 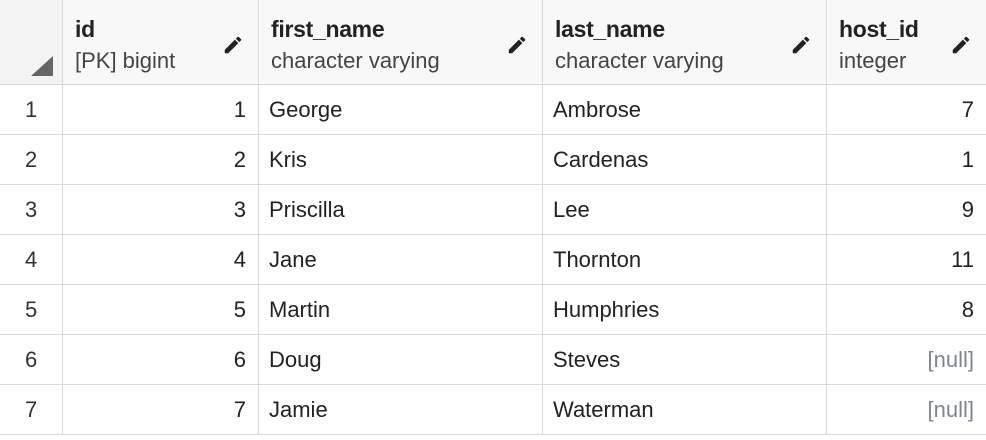 I want to click on cell-last-name: Humphries, so click(x=685, y=310).